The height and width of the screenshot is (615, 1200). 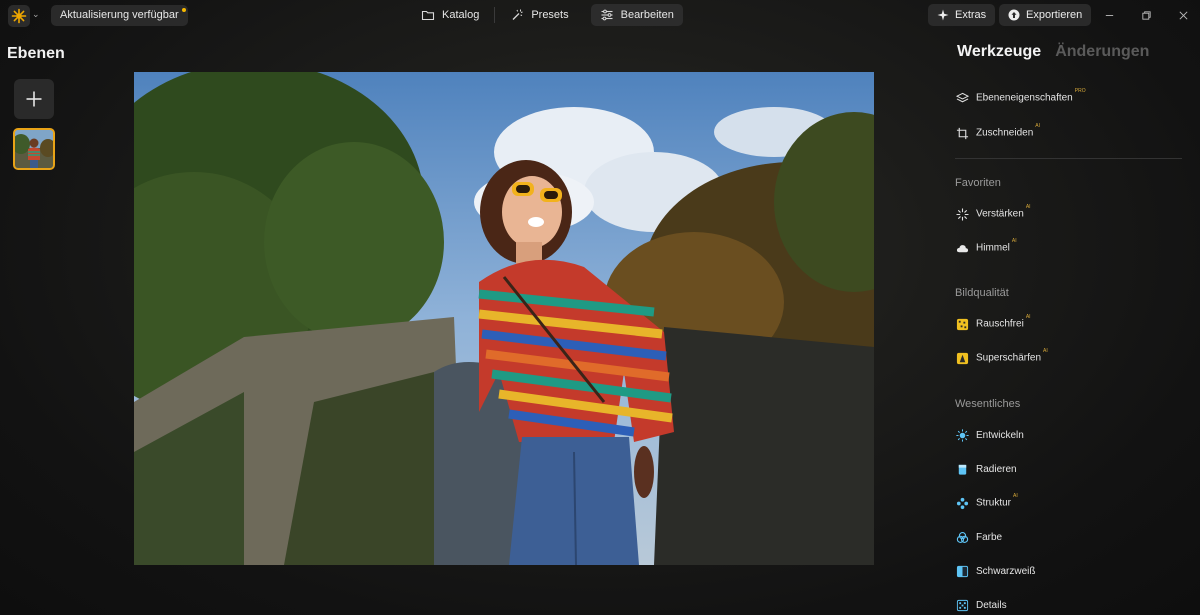 I want to click on tool-struktur: StrukturAI, so click(x=986, y=503).